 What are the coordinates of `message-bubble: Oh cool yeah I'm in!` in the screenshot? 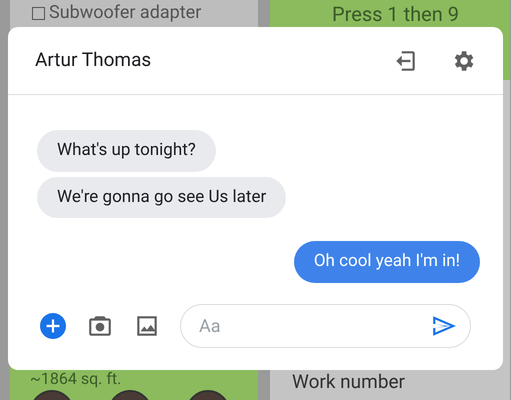 It's located at (387, 261).